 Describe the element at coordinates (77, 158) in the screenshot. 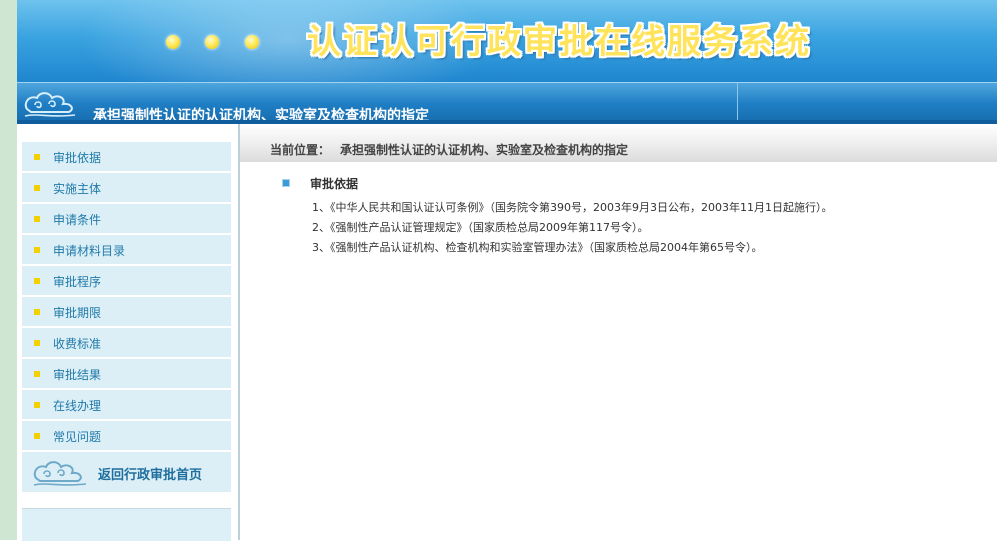

I see `sidebar-item-label: 审批依据` at that location.